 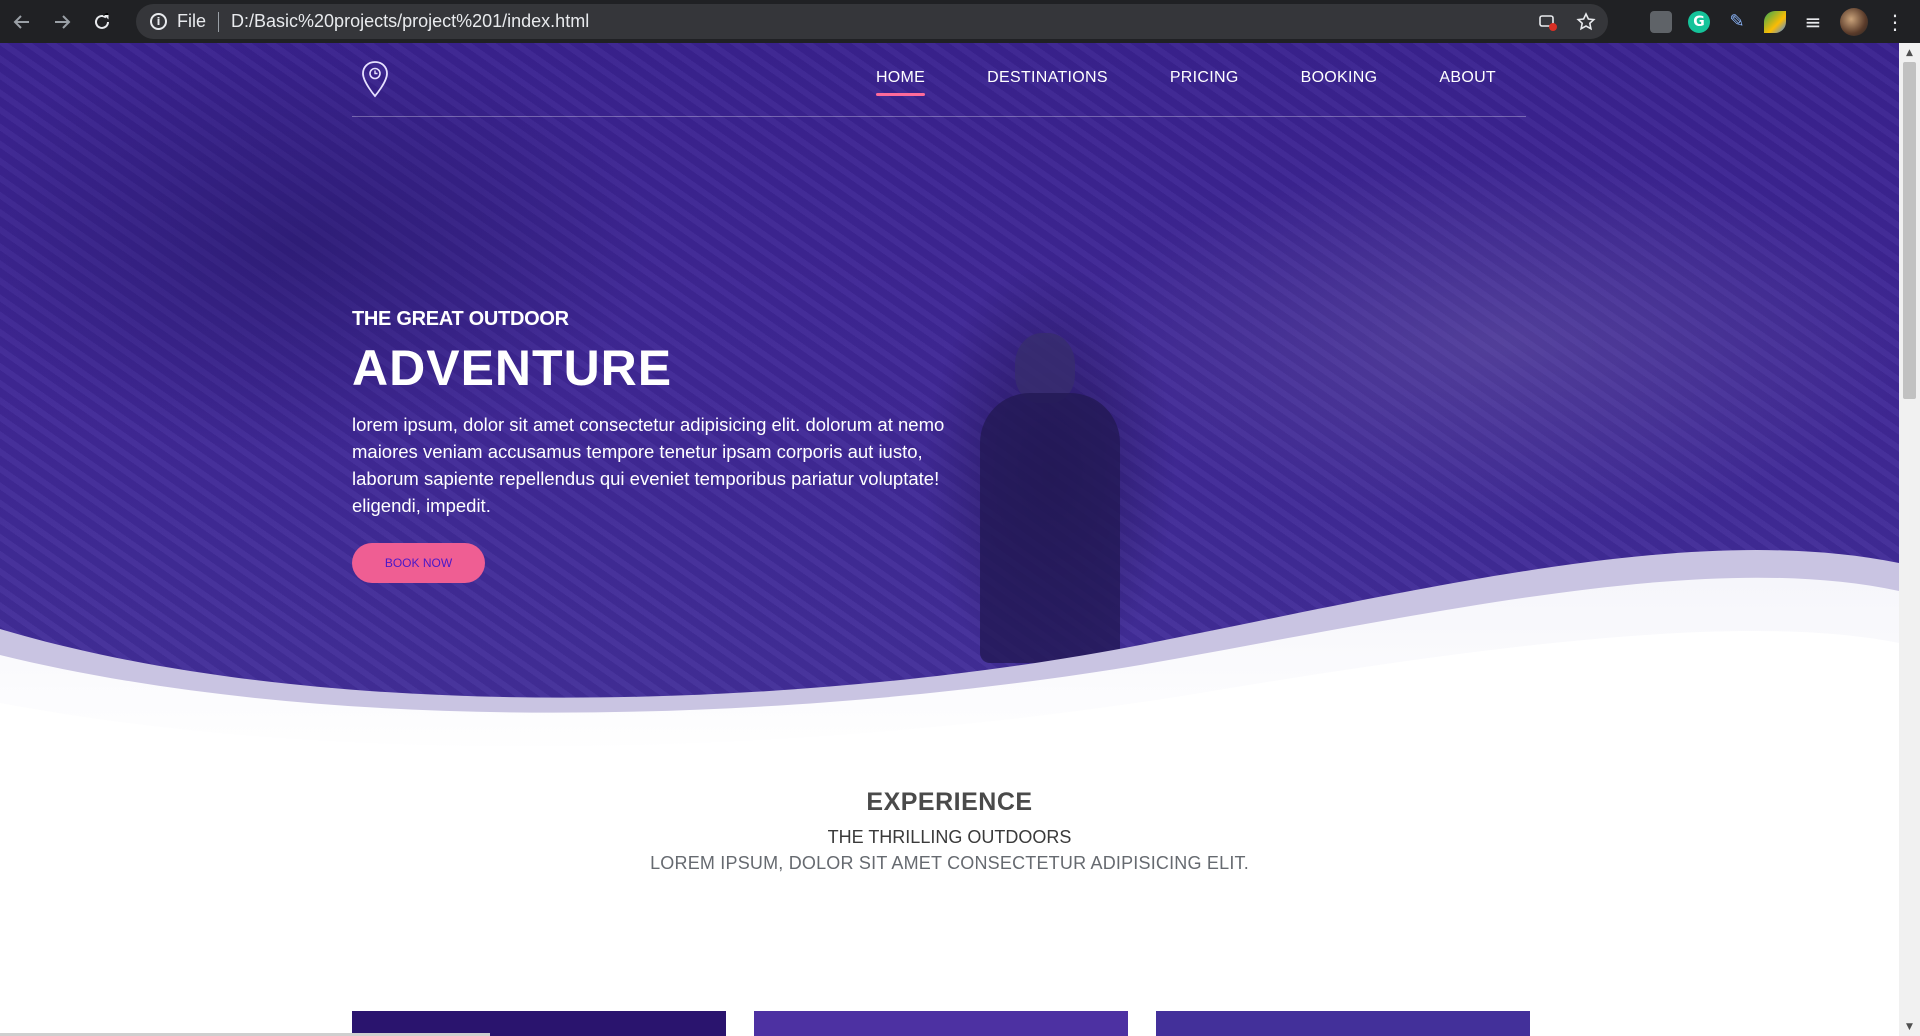 What do you see at coordinates (1909, 52) in the screenshot?
I see `scroll-up-icon: ▲` at bounding box center [1909, 52].